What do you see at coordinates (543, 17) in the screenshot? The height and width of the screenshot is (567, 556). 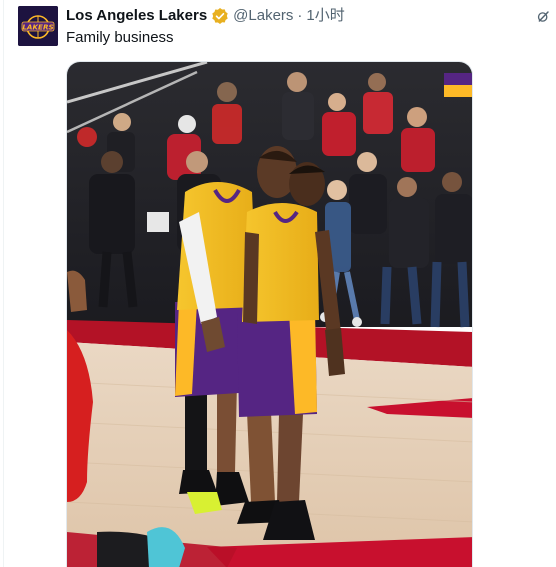 I see `grok-icon` at bounding box center [543, 17].